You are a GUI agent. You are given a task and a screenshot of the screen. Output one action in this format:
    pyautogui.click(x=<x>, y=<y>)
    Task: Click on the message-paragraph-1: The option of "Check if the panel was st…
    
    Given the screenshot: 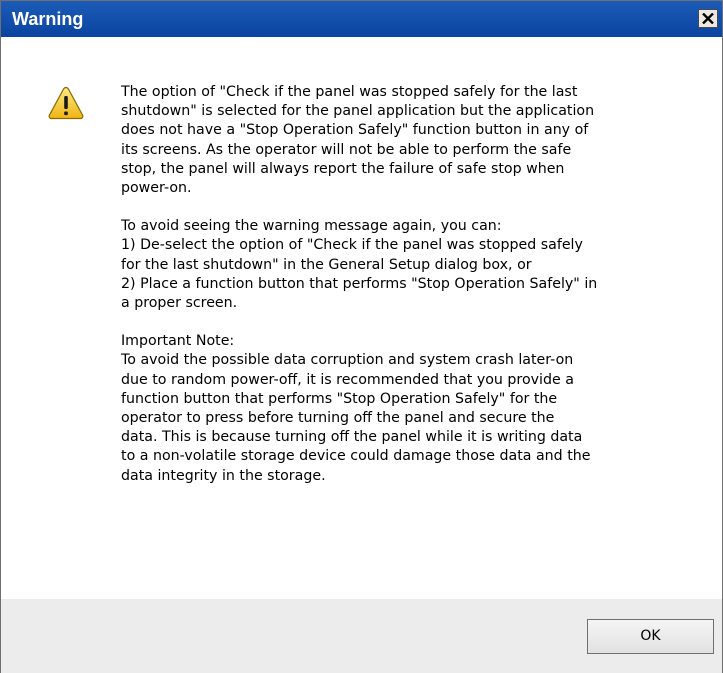 What is the action you would take?
    pyautogui.click(x=358, y=140)
    